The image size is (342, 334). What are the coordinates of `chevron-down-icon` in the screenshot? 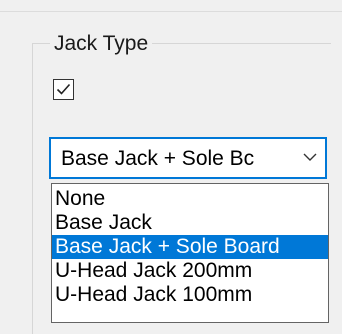 It's located at (310, 157).